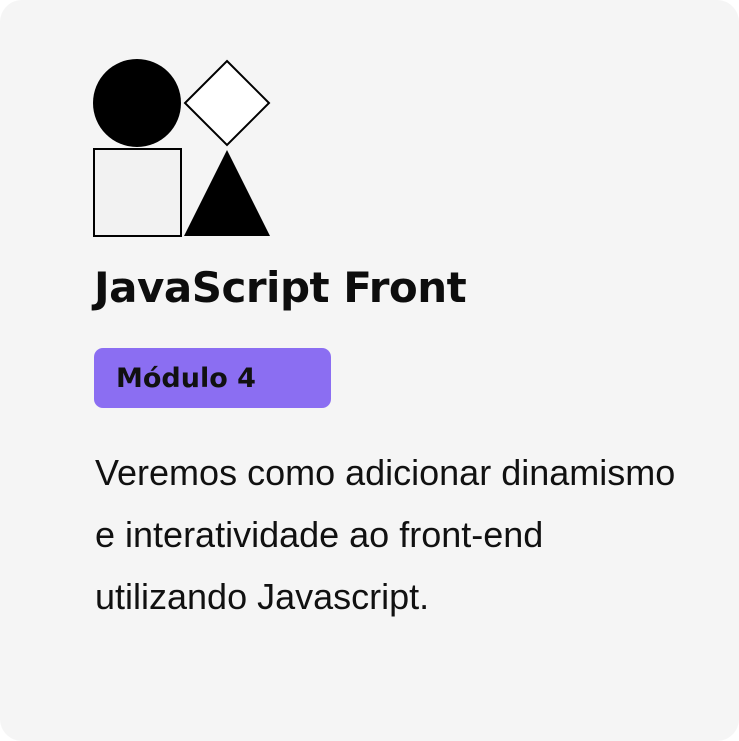 The height and width of the screenshot is (741, 739). Describe the element at coordinates (186, 378) in the screenshot. I see `module-badge-label: Módulo 4` at that location.